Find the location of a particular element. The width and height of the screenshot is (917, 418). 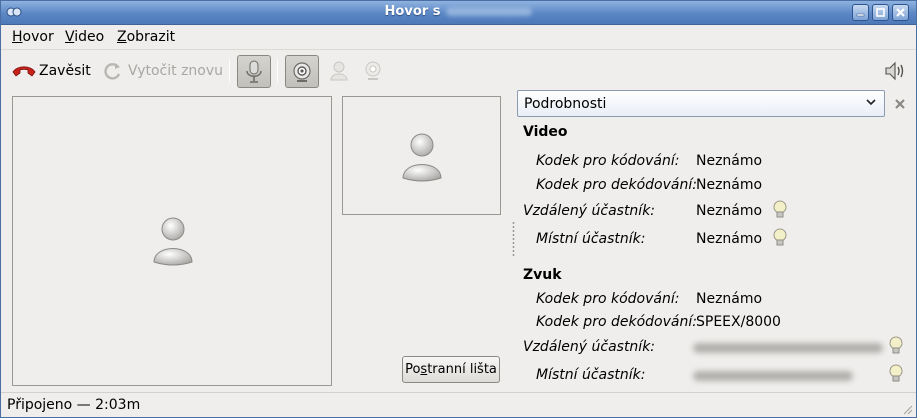

audio-local-label: Místní účastník: is located at coordinates (591, 375).